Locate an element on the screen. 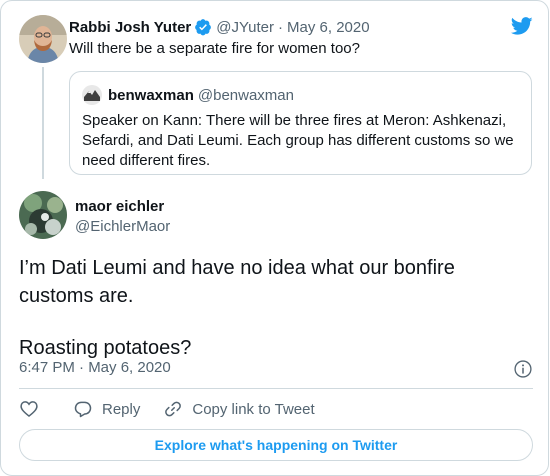 The width and height of the screenshot is (550, 476). reply-button: Reply is located at coordinates (106, 409).